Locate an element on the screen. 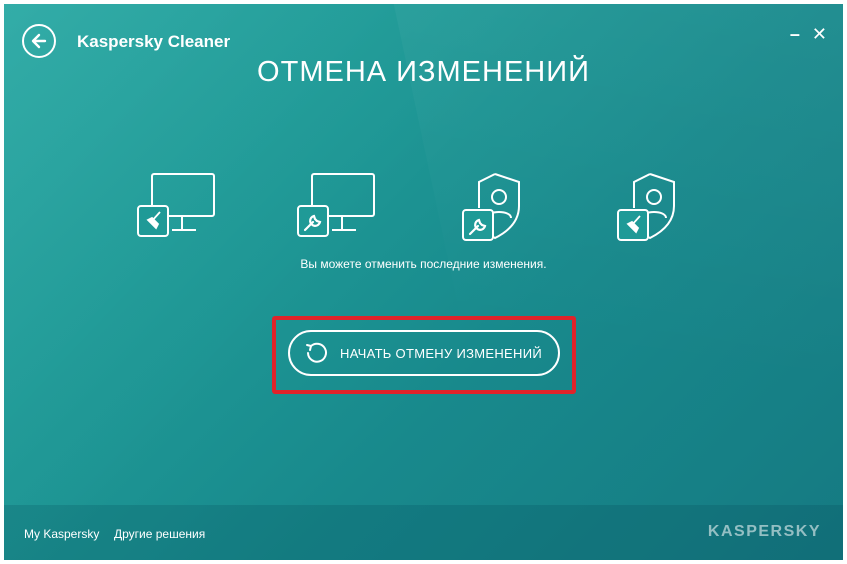 This screenshot has width=847, height=564. arrow-left-icon is located at coordinates (39, 41).